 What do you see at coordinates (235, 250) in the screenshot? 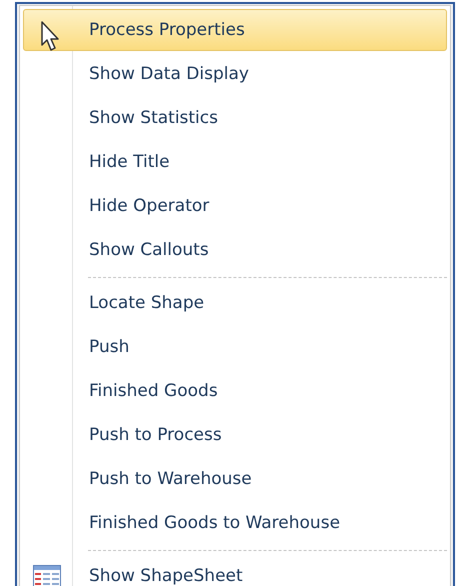
I see `menu-item: Show Callouts` at bounding box center [235, 250].